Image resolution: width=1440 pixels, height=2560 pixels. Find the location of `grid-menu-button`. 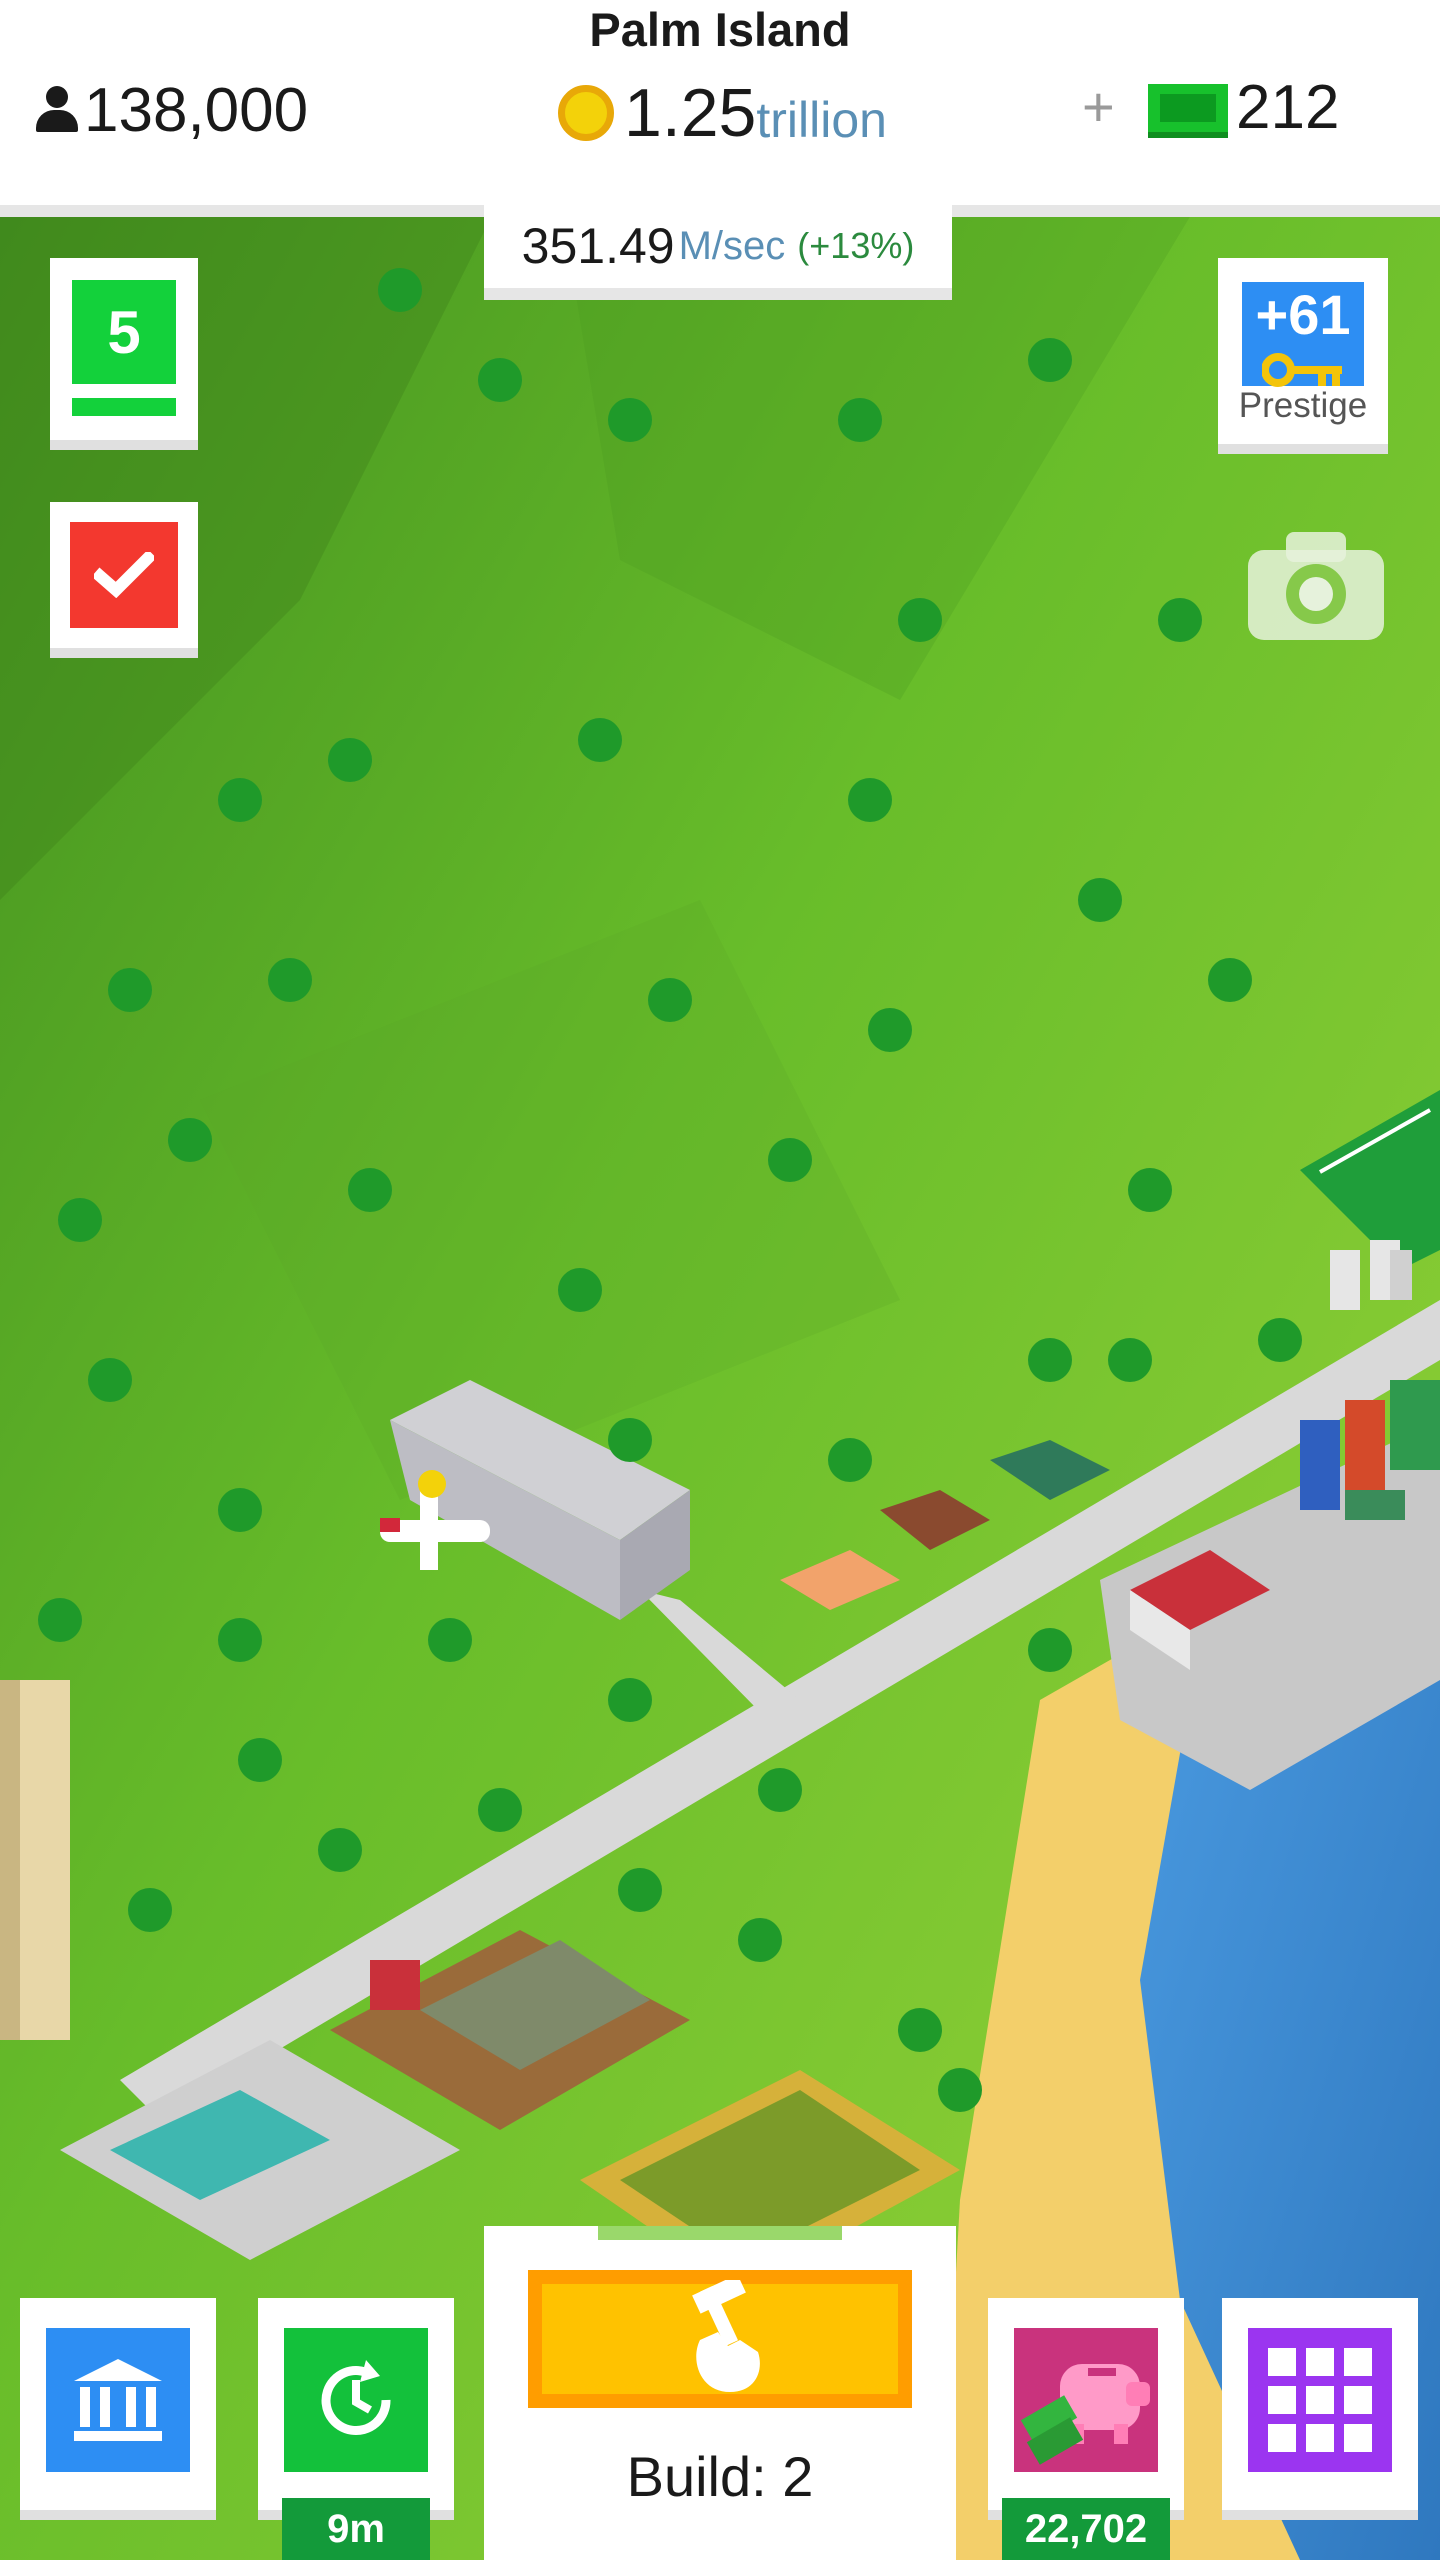

grid-menu-button is located at coordinates (1320, 2409).